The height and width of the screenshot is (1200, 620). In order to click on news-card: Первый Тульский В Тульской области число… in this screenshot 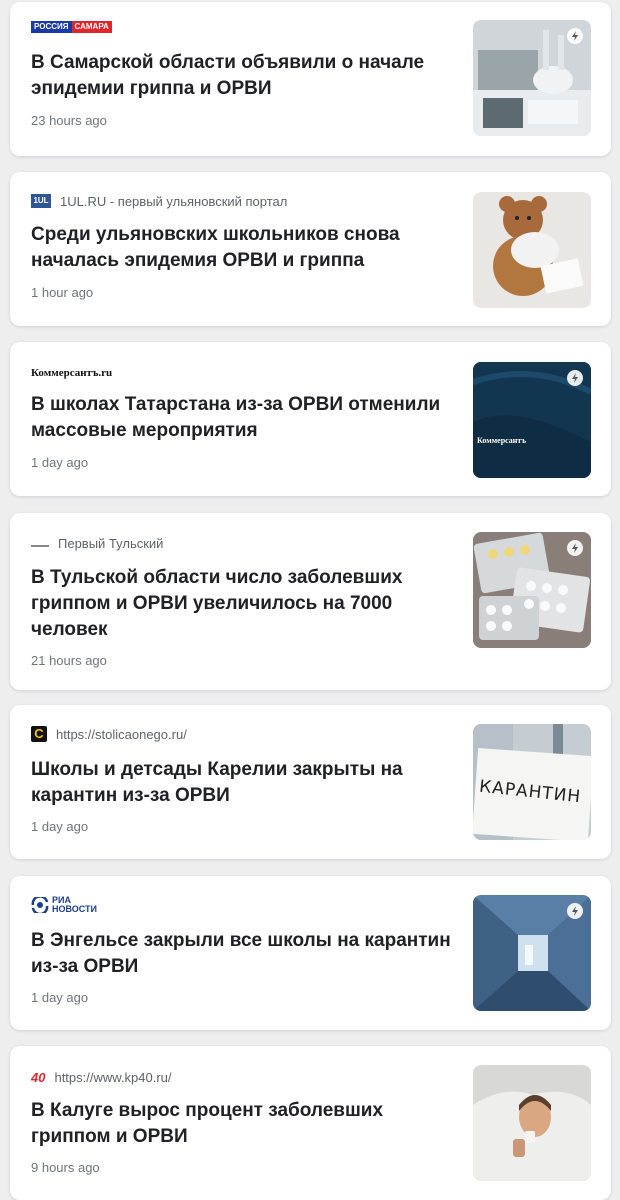, I will do `click(310, 601)`.